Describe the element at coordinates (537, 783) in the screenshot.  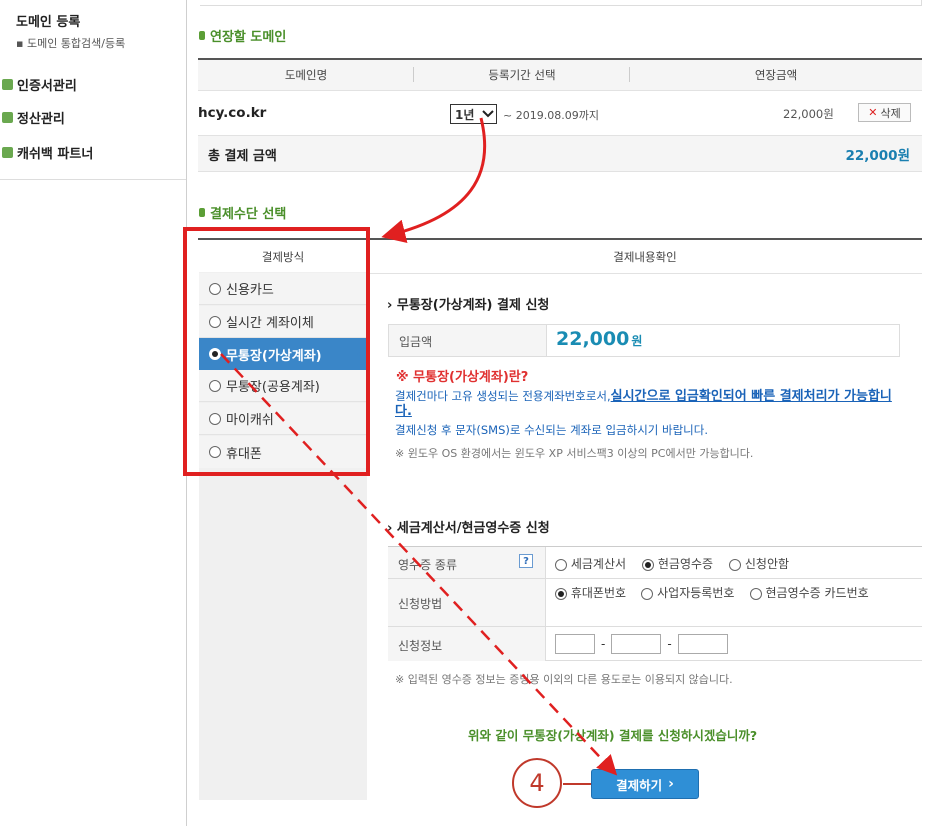
I see `step-number-badge: 4` at that location.